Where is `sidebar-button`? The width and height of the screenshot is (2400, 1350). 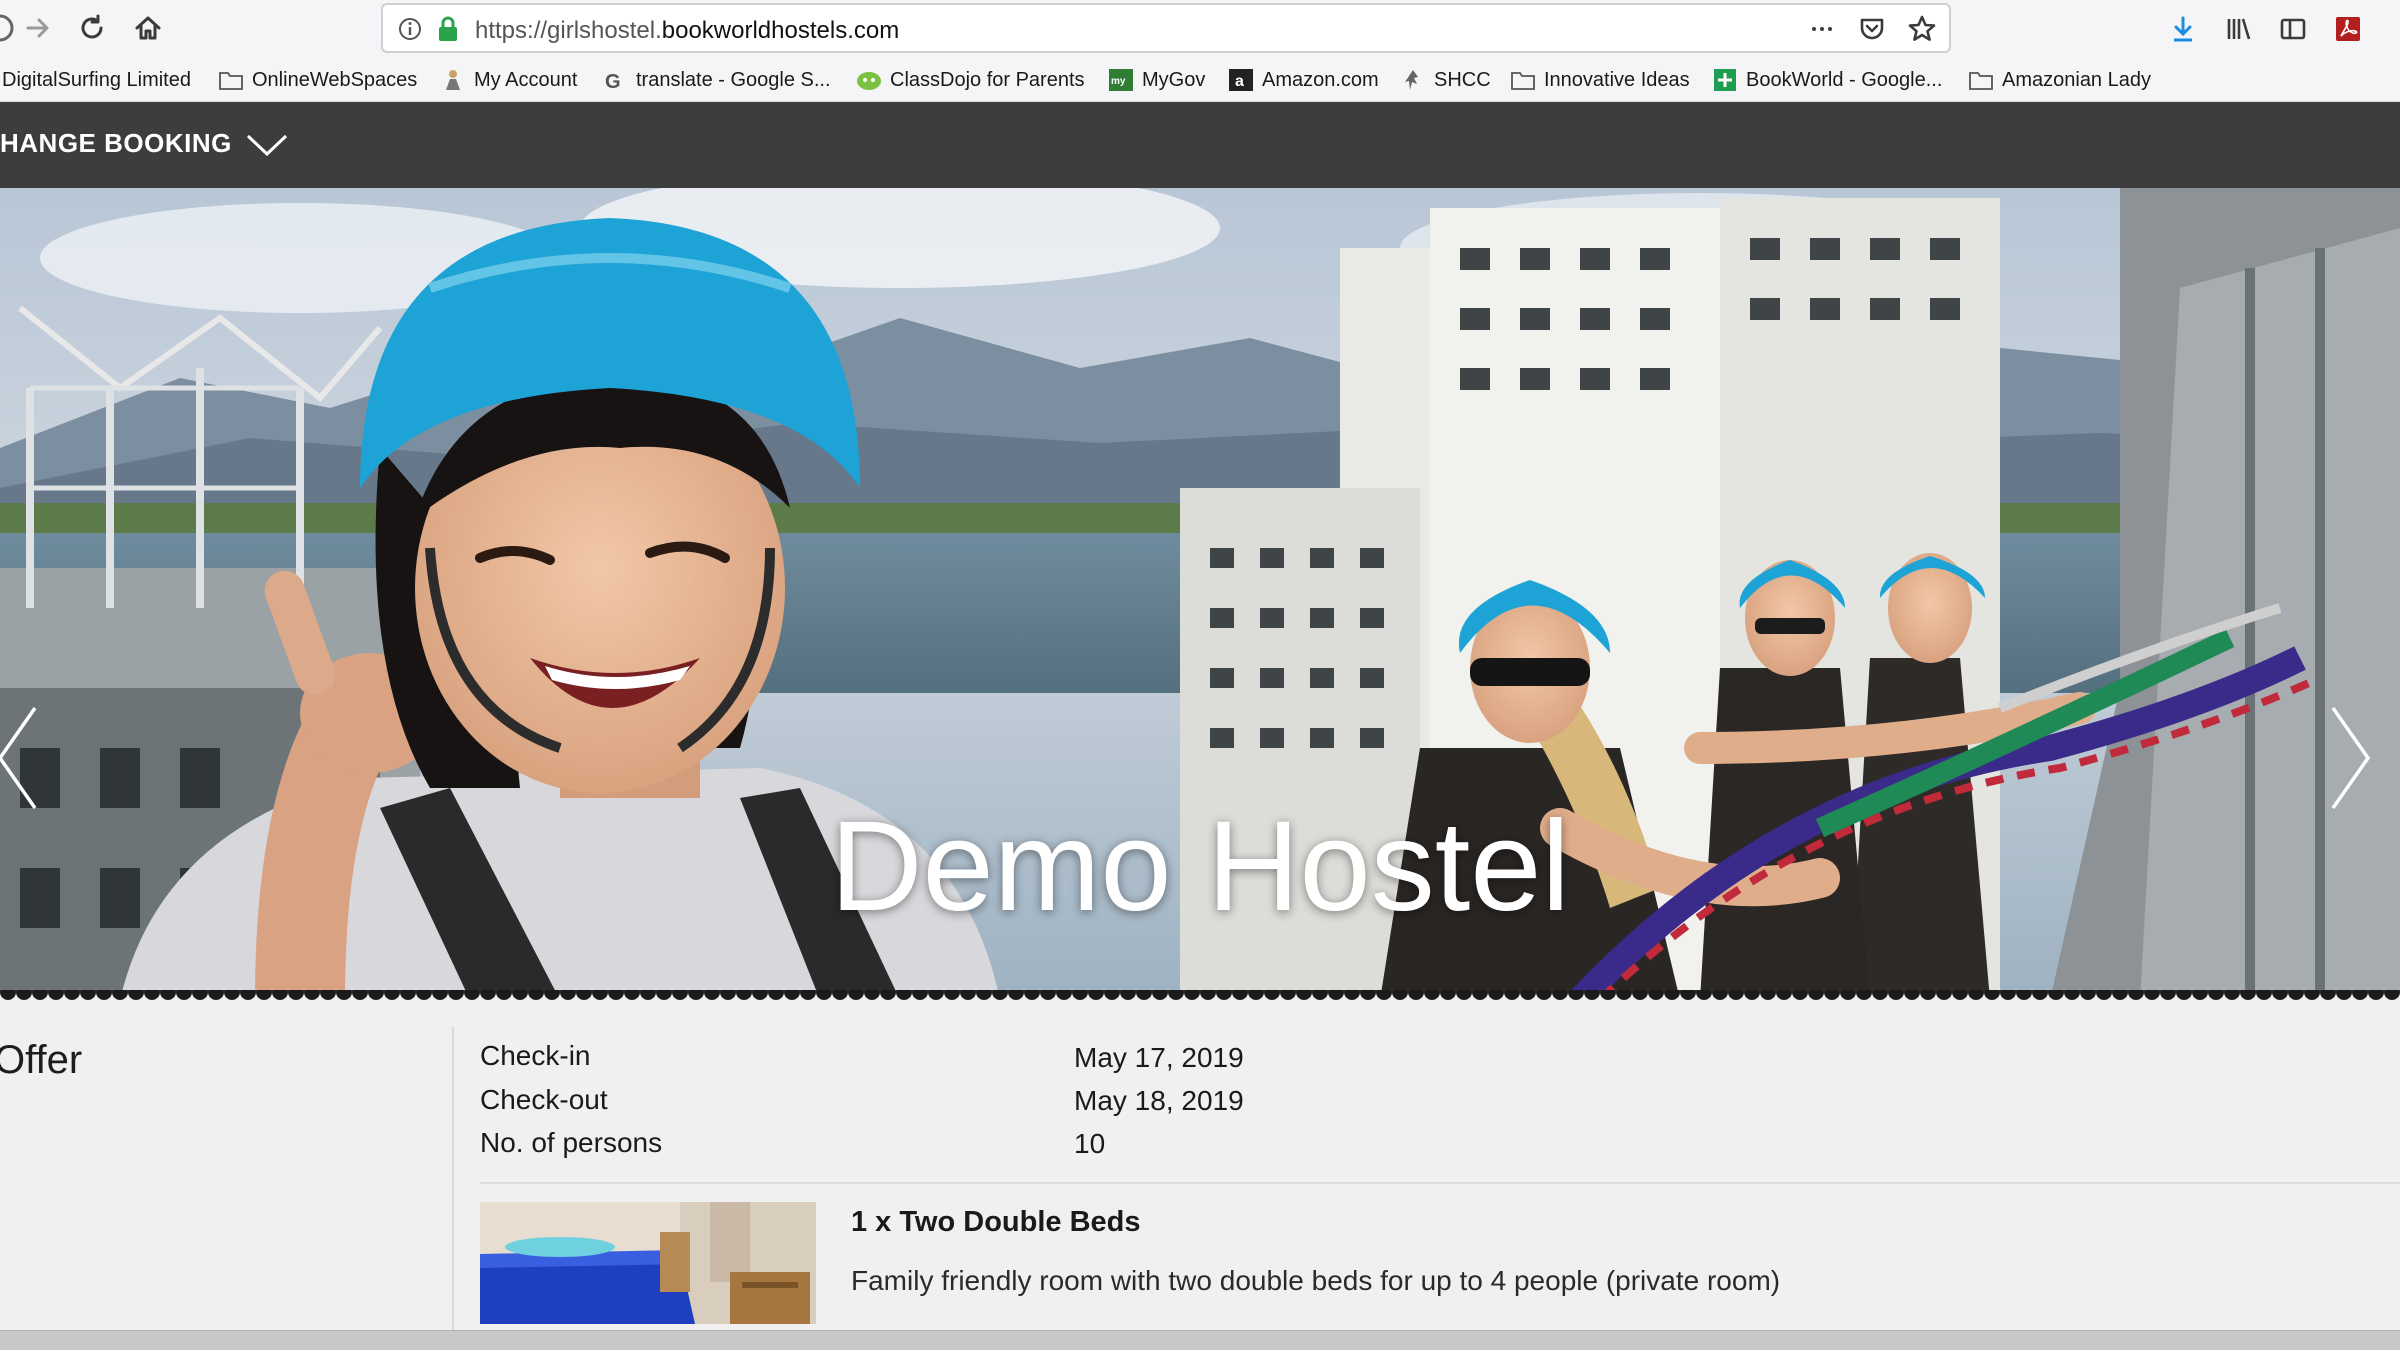
sidebar-button is located at coordinates (2293, 29).